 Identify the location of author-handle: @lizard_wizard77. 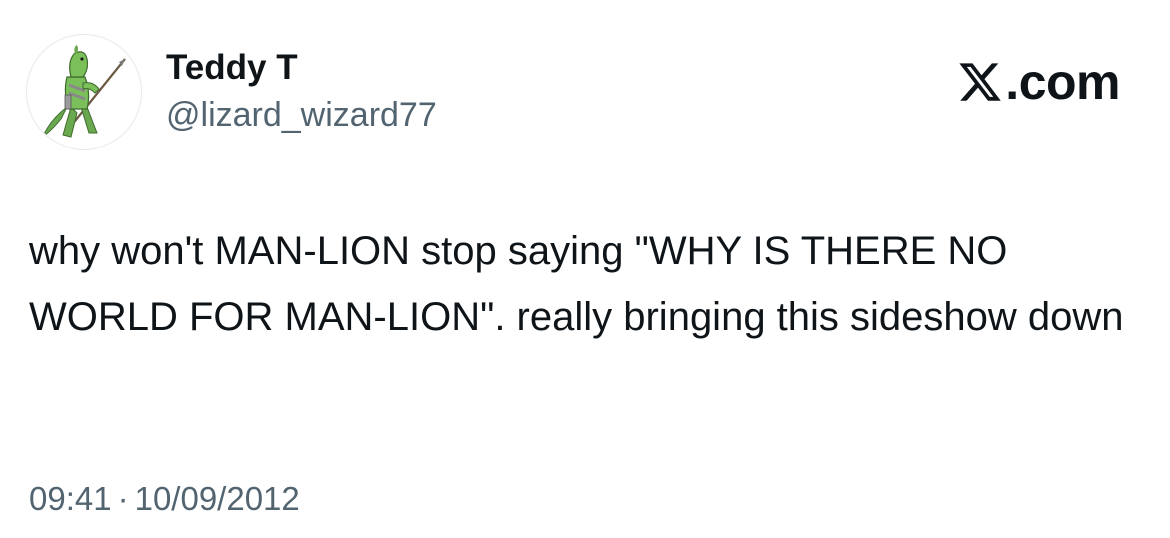
(301, 115).